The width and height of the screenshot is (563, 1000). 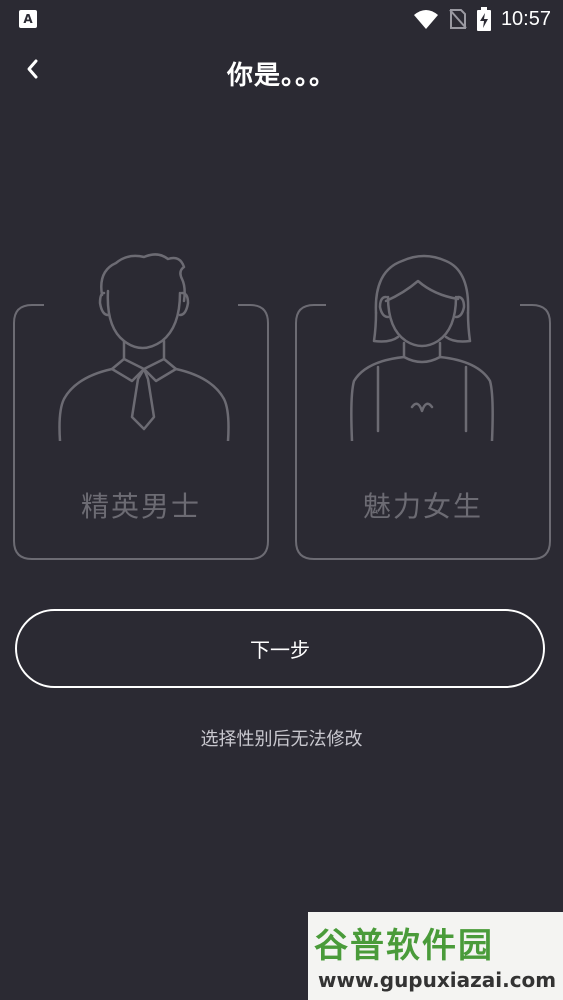 What do you see at coordinates (458, 19) in the screenshot?
I see `no-sim-icon` at bounding box center [458, 19].